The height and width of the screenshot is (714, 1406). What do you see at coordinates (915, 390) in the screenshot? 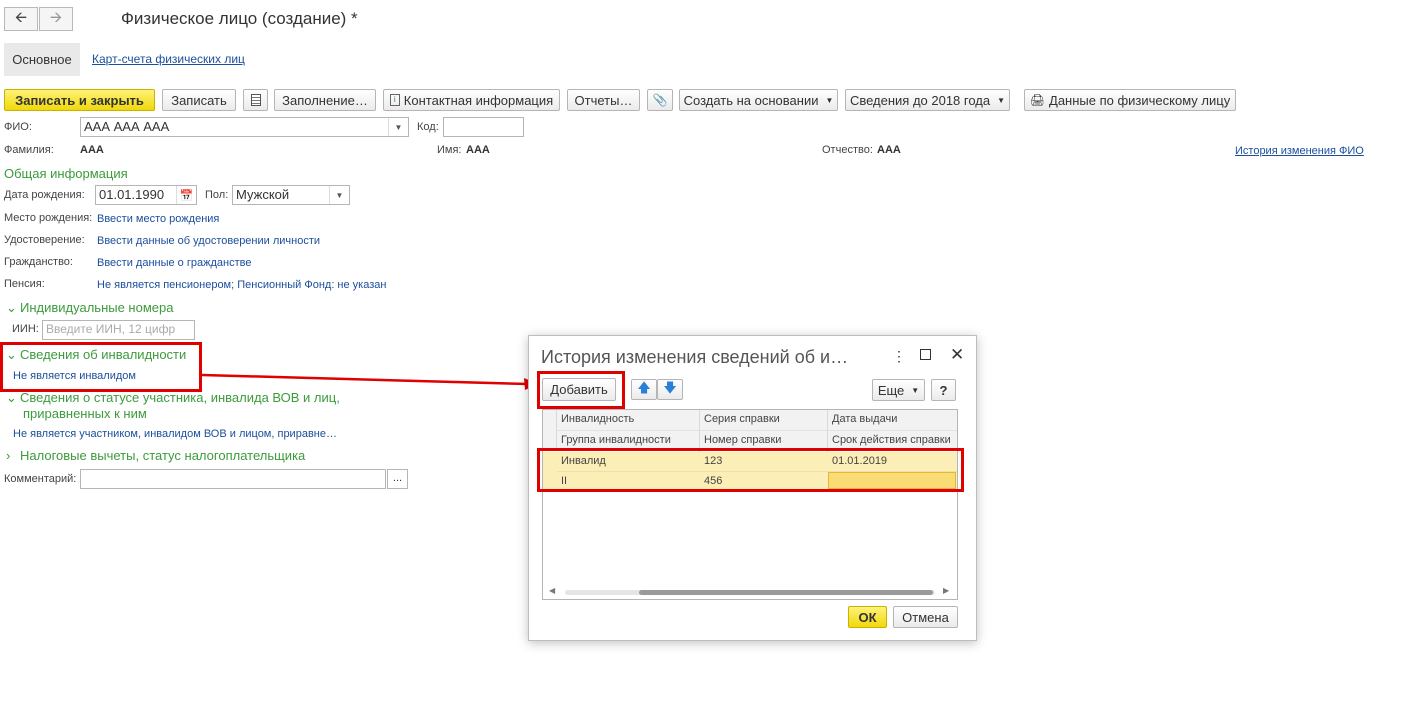
I see `caret-down-icon: ▼` at bounding box center [915, 390].